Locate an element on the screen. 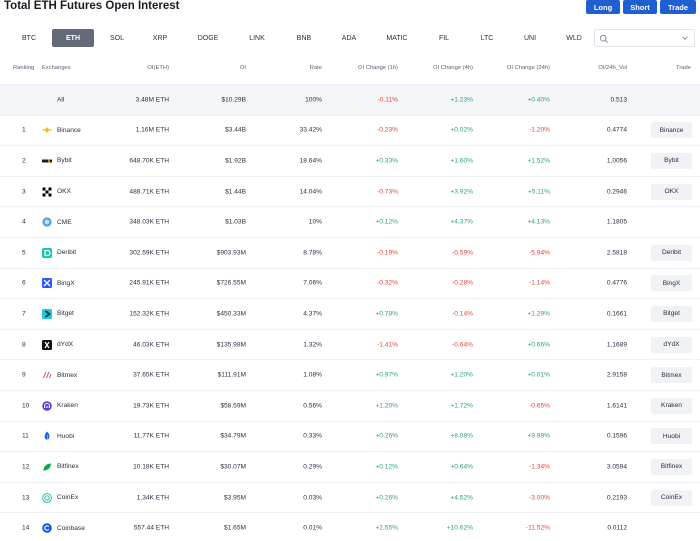 This screenshot has height=541, width=700. exchange-name: dYdX is located at coordinates (65, 345).